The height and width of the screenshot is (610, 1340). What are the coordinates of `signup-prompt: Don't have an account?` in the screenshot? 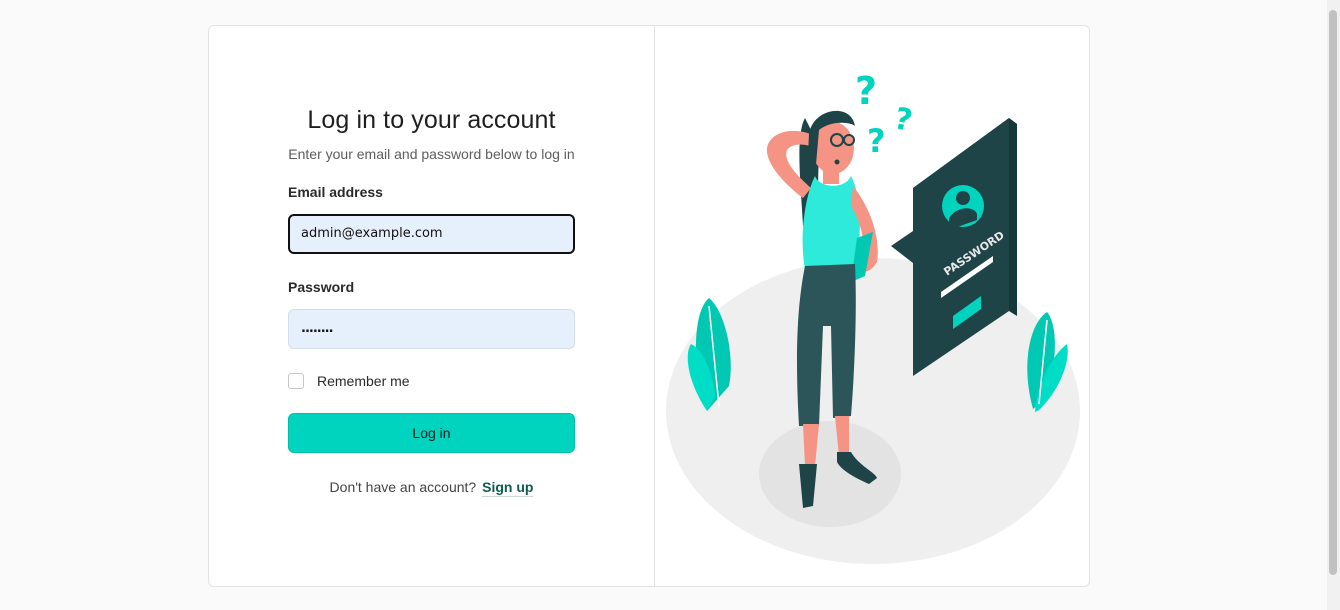 It's located at (403, 487).